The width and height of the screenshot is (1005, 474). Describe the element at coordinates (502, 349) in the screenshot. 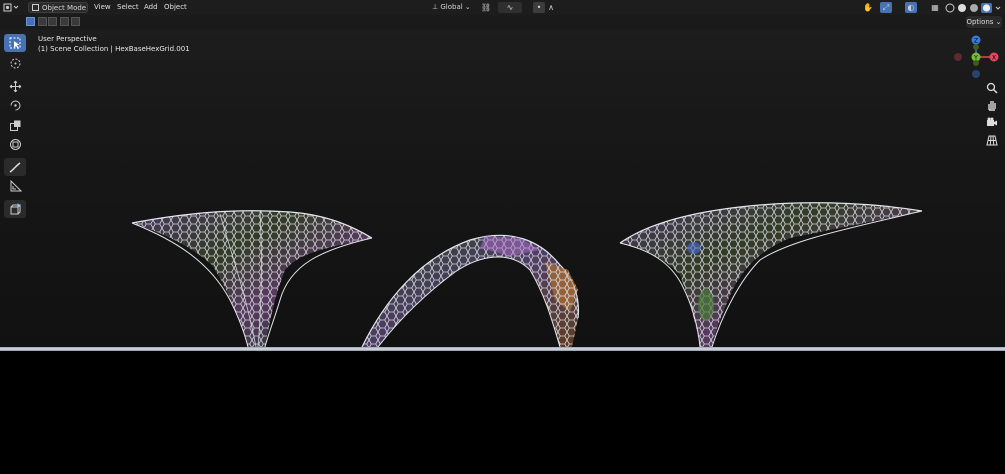

I see `ground-plane` at that location.